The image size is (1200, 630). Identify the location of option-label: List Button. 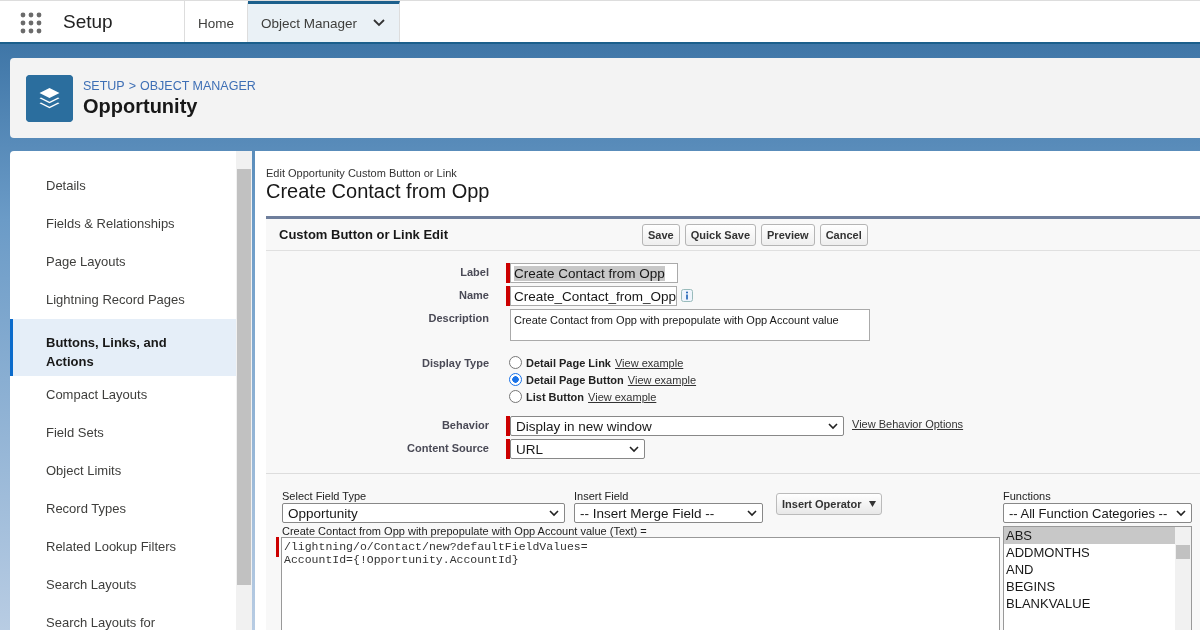
(555, 396).